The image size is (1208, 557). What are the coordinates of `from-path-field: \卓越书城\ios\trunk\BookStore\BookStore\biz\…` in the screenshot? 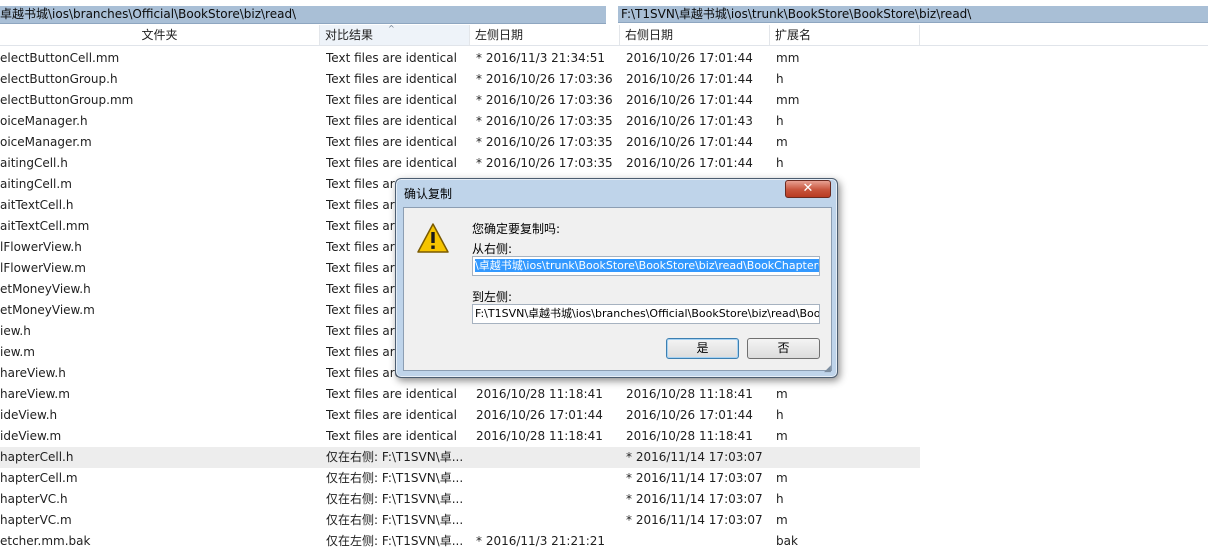 It's located at (646, 266).